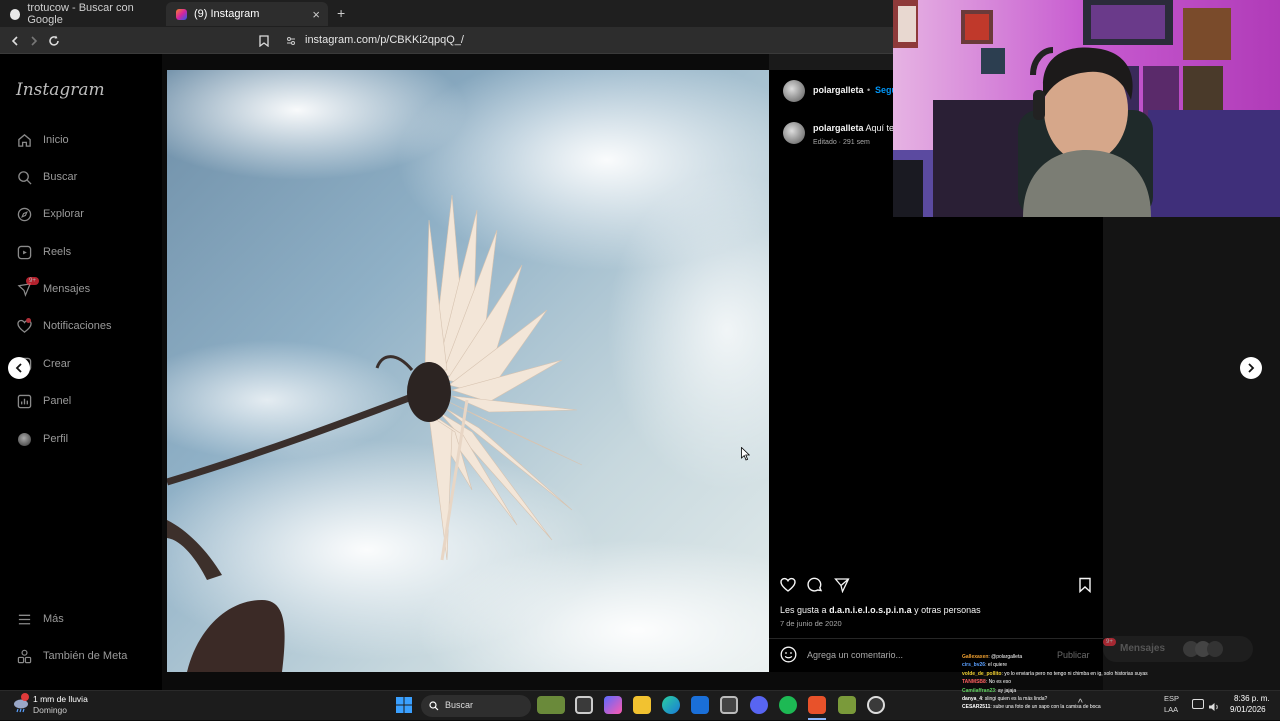  Describe the element at coordinates (181, 14) in the screenshot. I see `instagram-favicon-icon` at that location.